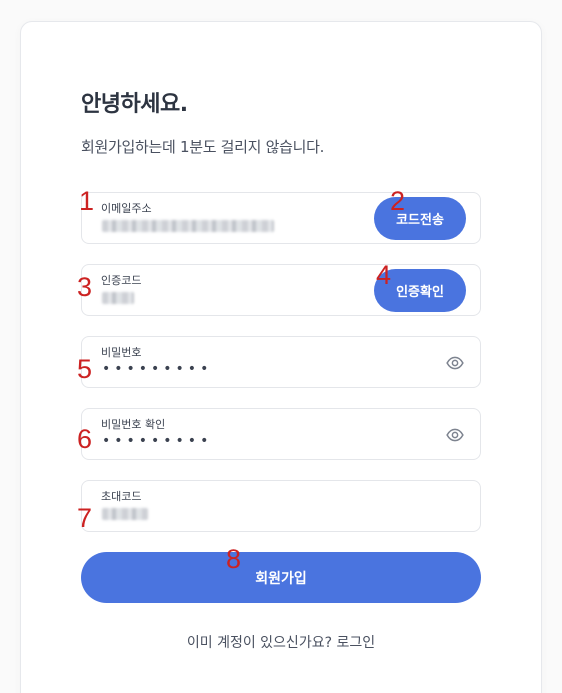  Describe the element at coordinates (420, 218) in the screenshot. I see `send-code-button: 코드전송` at that location.